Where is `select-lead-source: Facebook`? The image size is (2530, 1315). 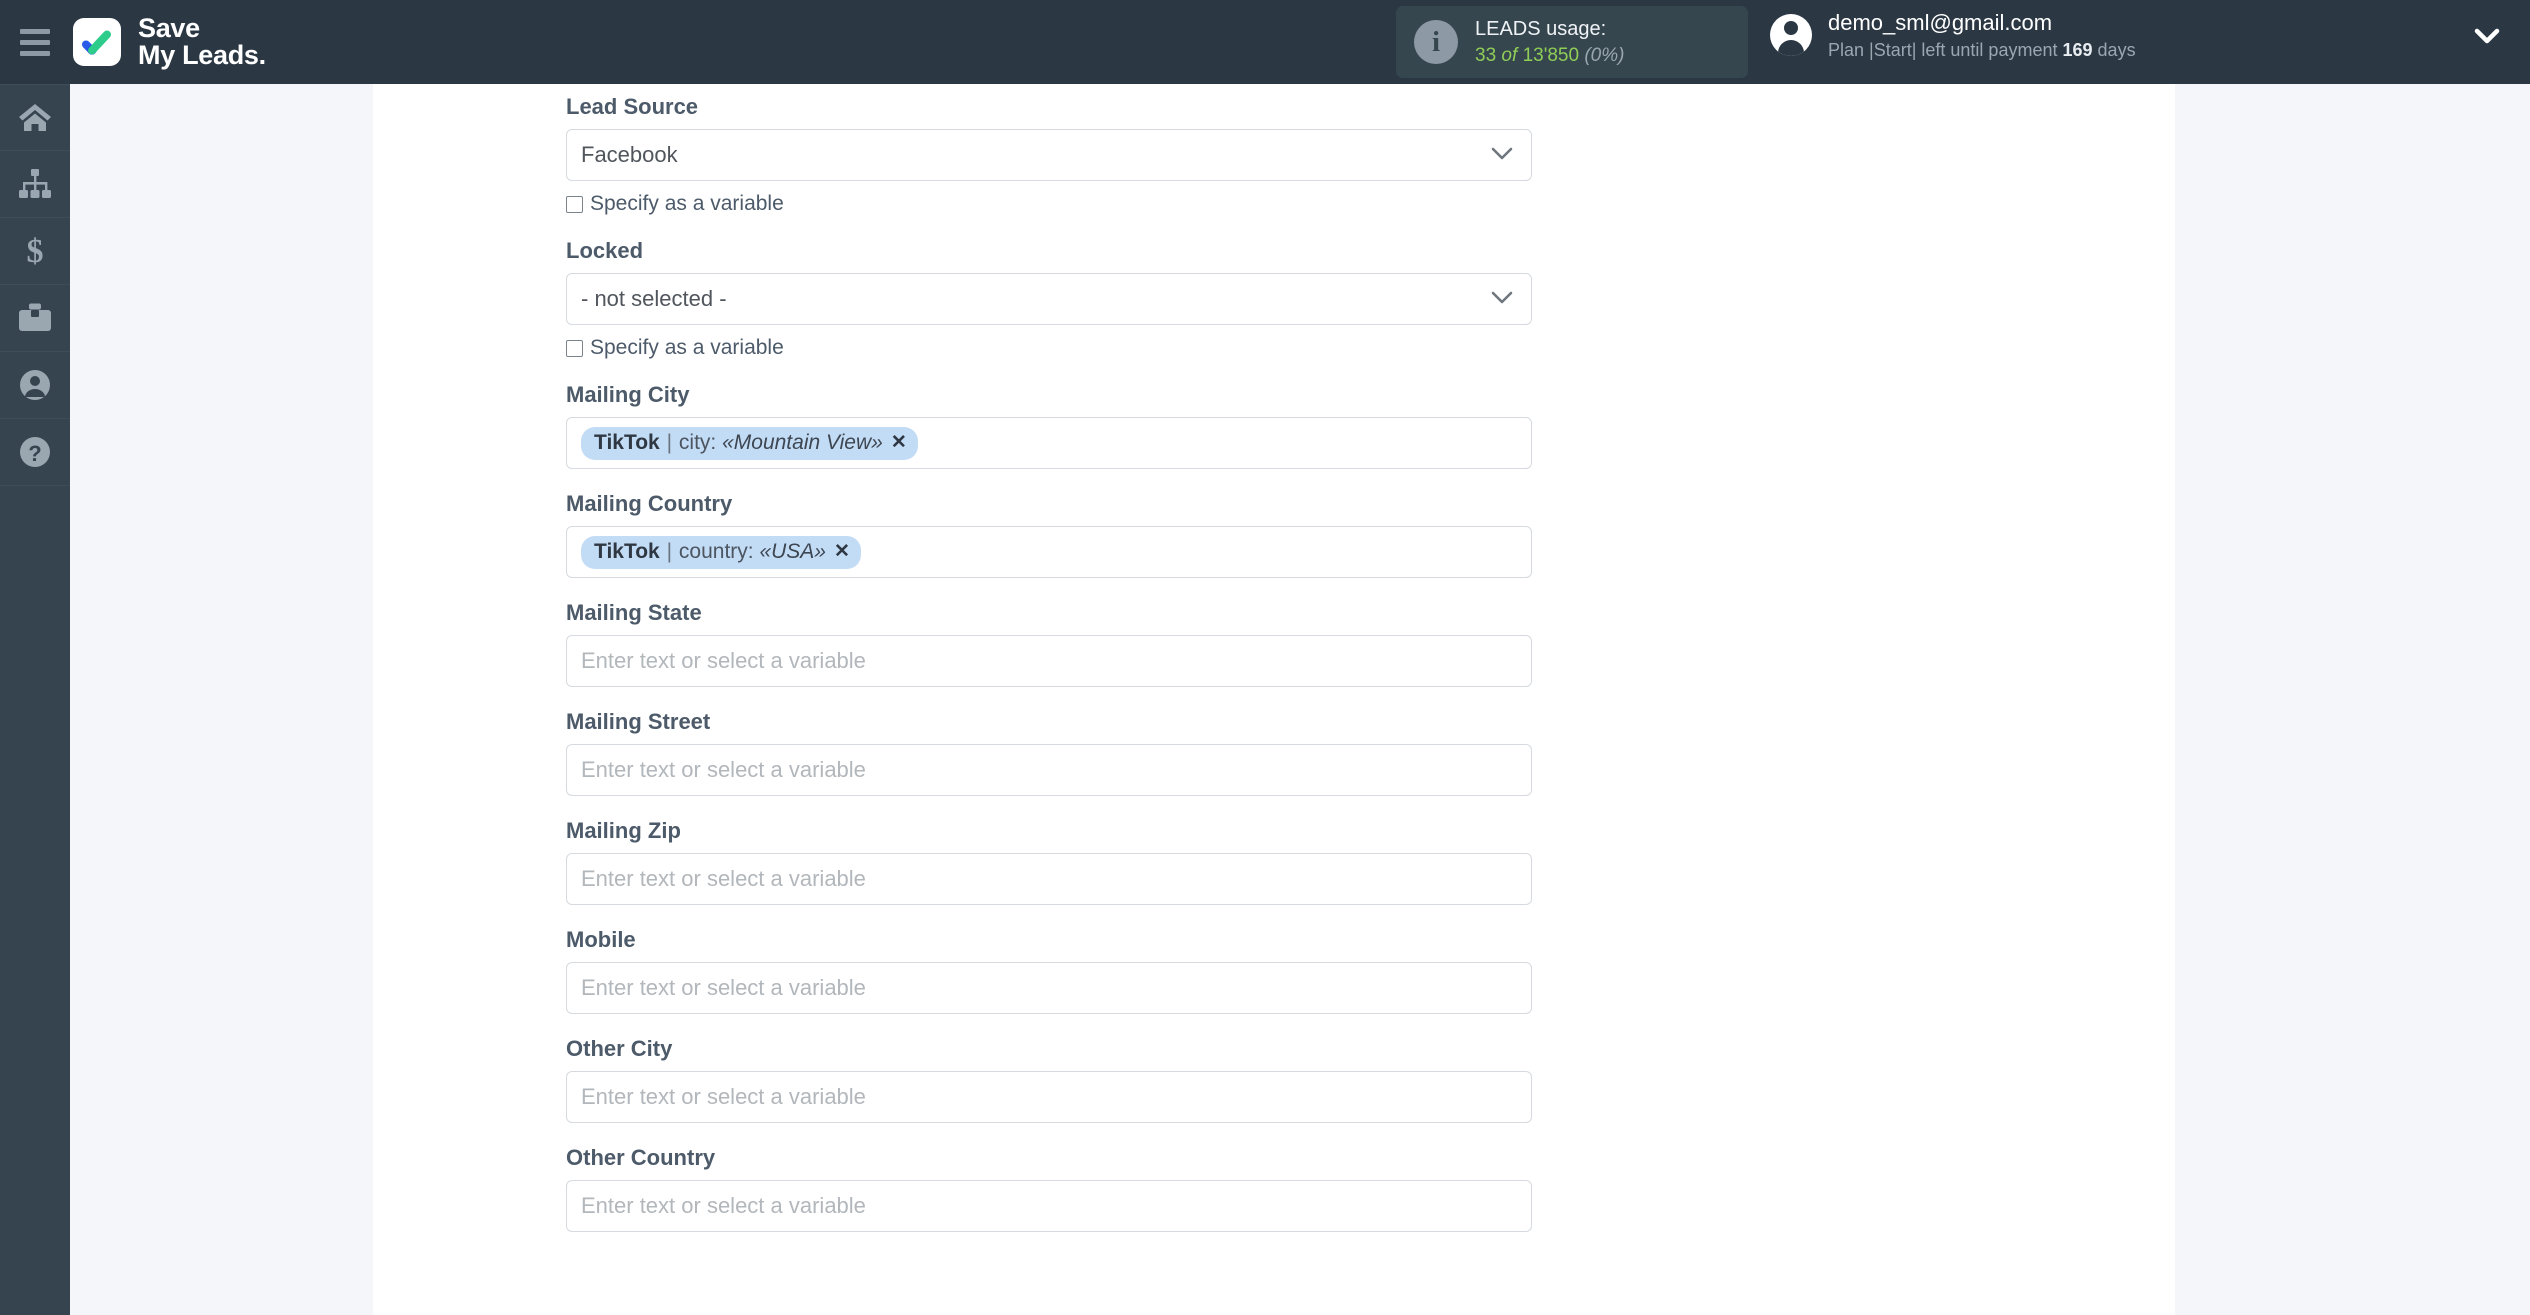 select-lead-source: Facebook is located at coordinates (1049, 155).